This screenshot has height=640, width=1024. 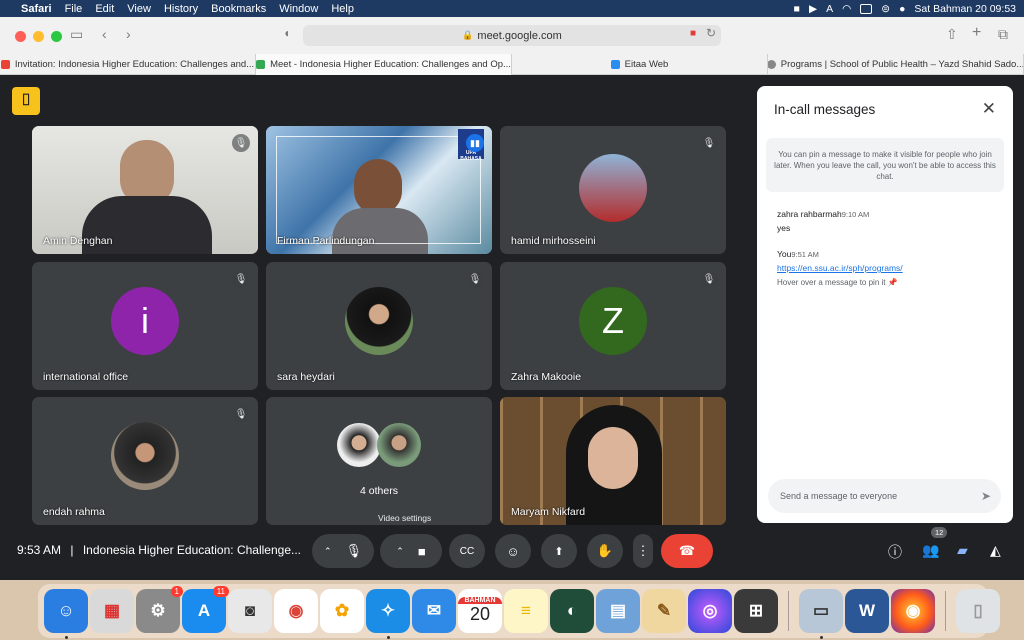 What do you see at coordinates (902, 9) in the screenshot?
I see `siri-icon: ●` at bounding box center [902, 9].